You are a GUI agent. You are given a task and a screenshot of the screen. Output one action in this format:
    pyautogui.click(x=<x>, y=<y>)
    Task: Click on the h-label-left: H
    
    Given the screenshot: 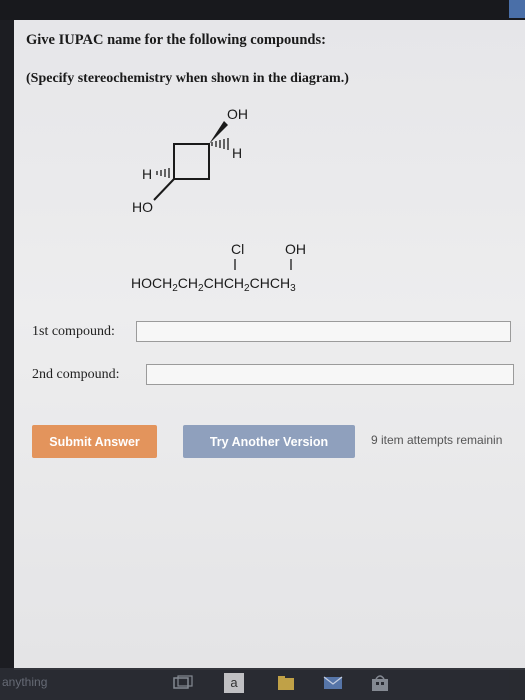 What is the action you would take?
    pyautogui.click(x=147, y=174)
    